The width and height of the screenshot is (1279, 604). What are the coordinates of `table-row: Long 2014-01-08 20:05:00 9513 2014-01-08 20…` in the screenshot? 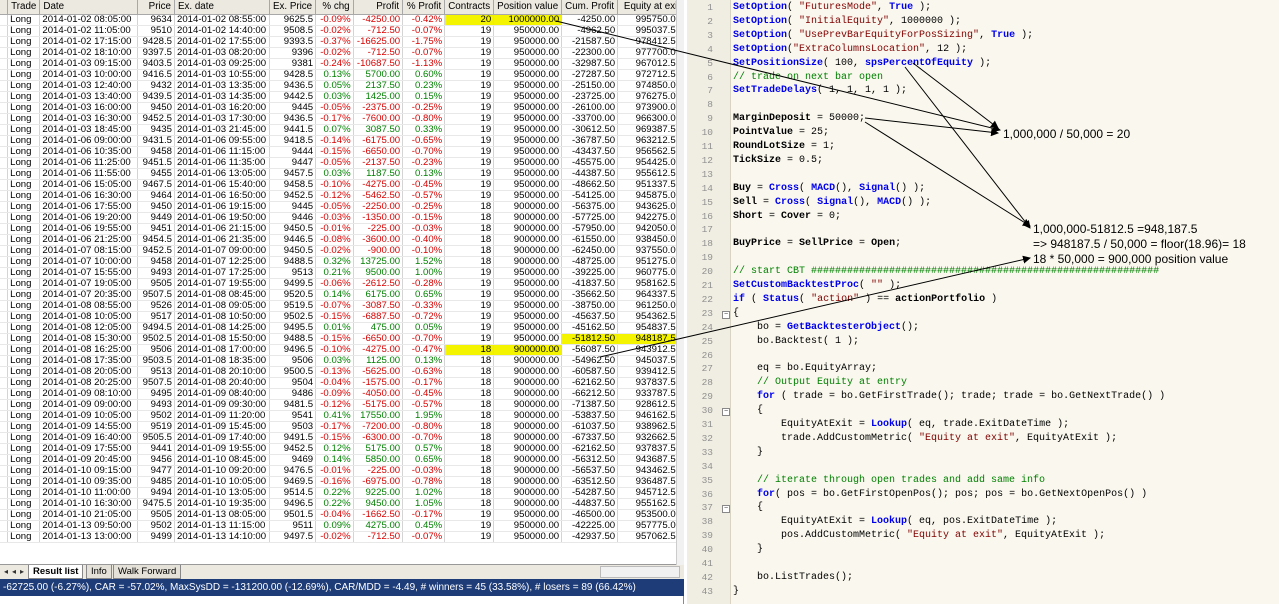 It's located at (342, 372).